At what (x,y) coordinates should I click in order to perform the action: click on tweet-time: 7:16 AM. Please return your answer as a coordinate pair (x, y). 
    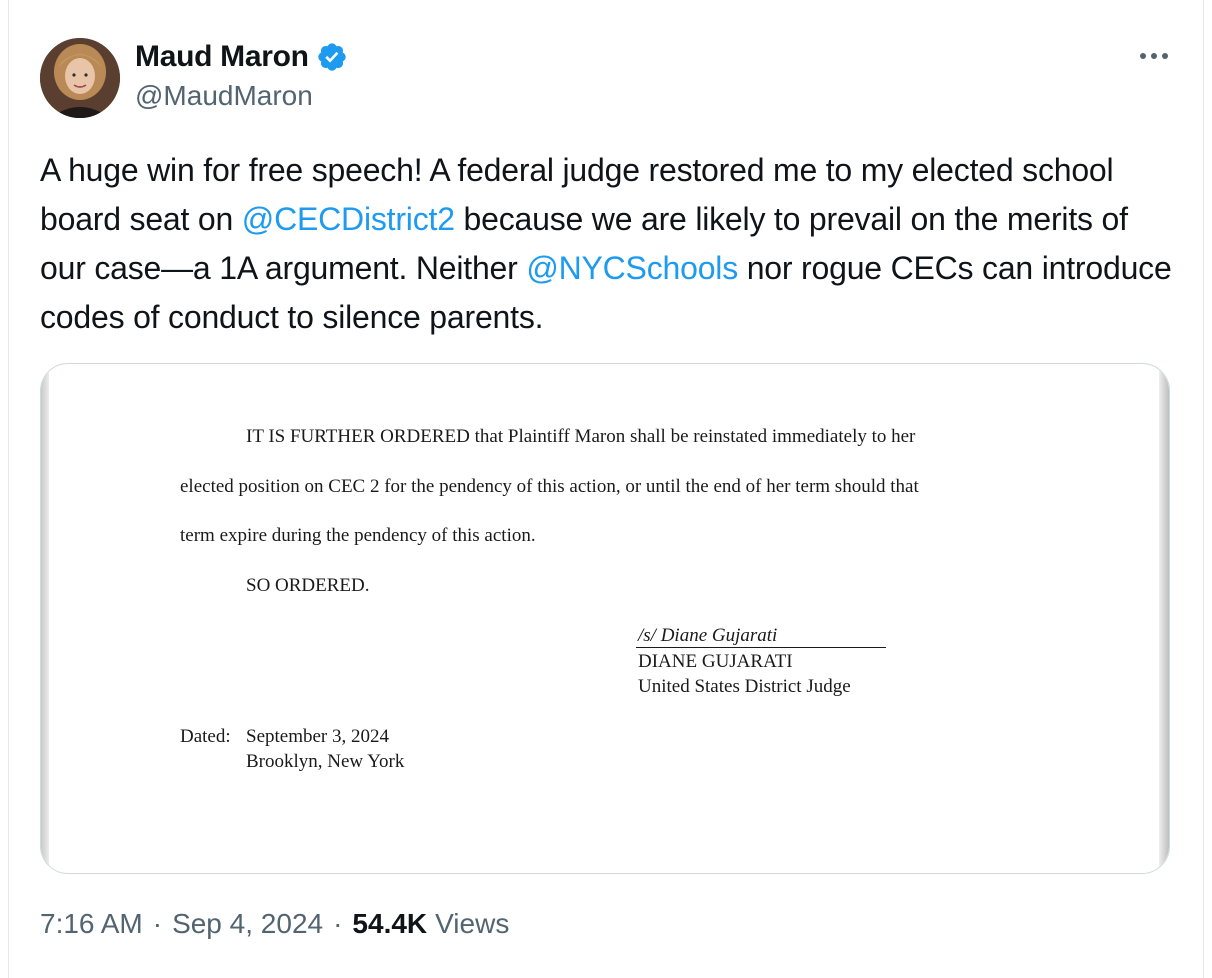
    Looking at the image, I should click on (91, 924).